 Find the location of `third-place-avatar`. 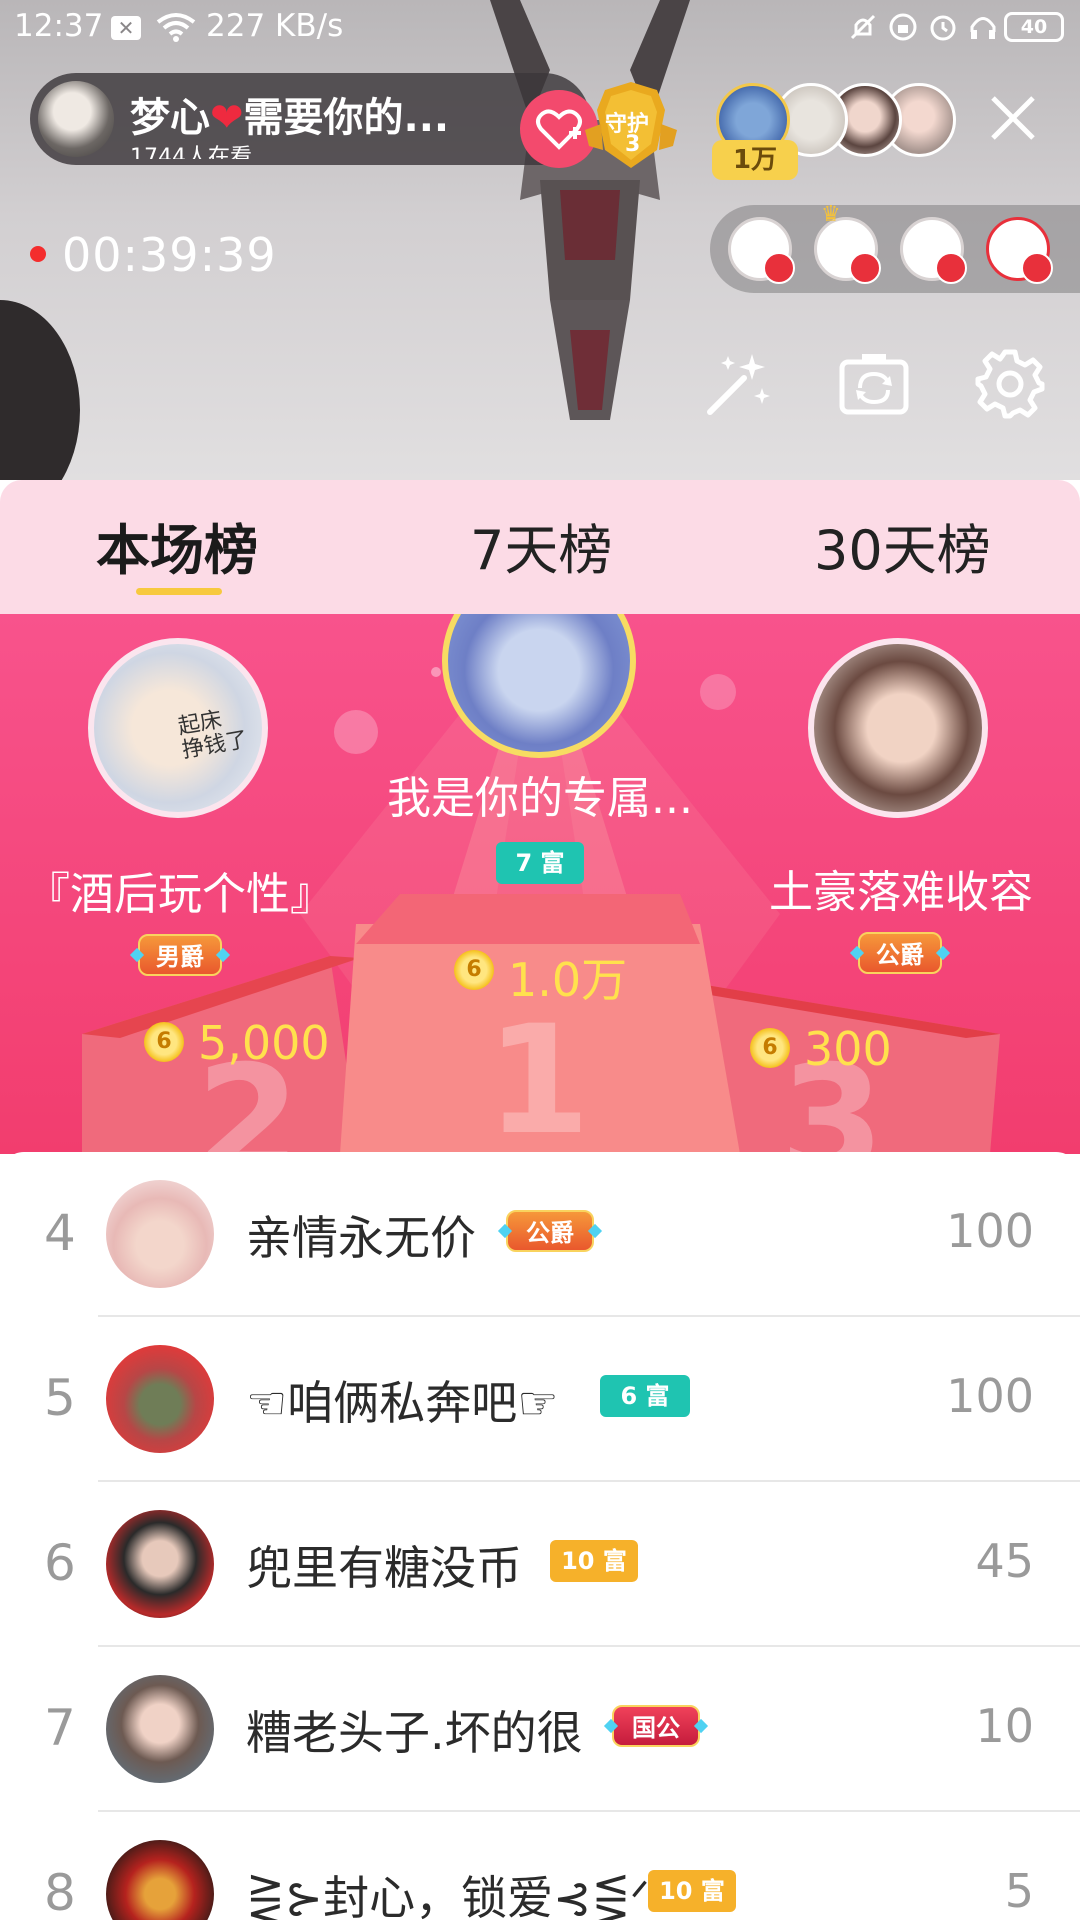

third-place-avatar is located at coordinates (898, 728).